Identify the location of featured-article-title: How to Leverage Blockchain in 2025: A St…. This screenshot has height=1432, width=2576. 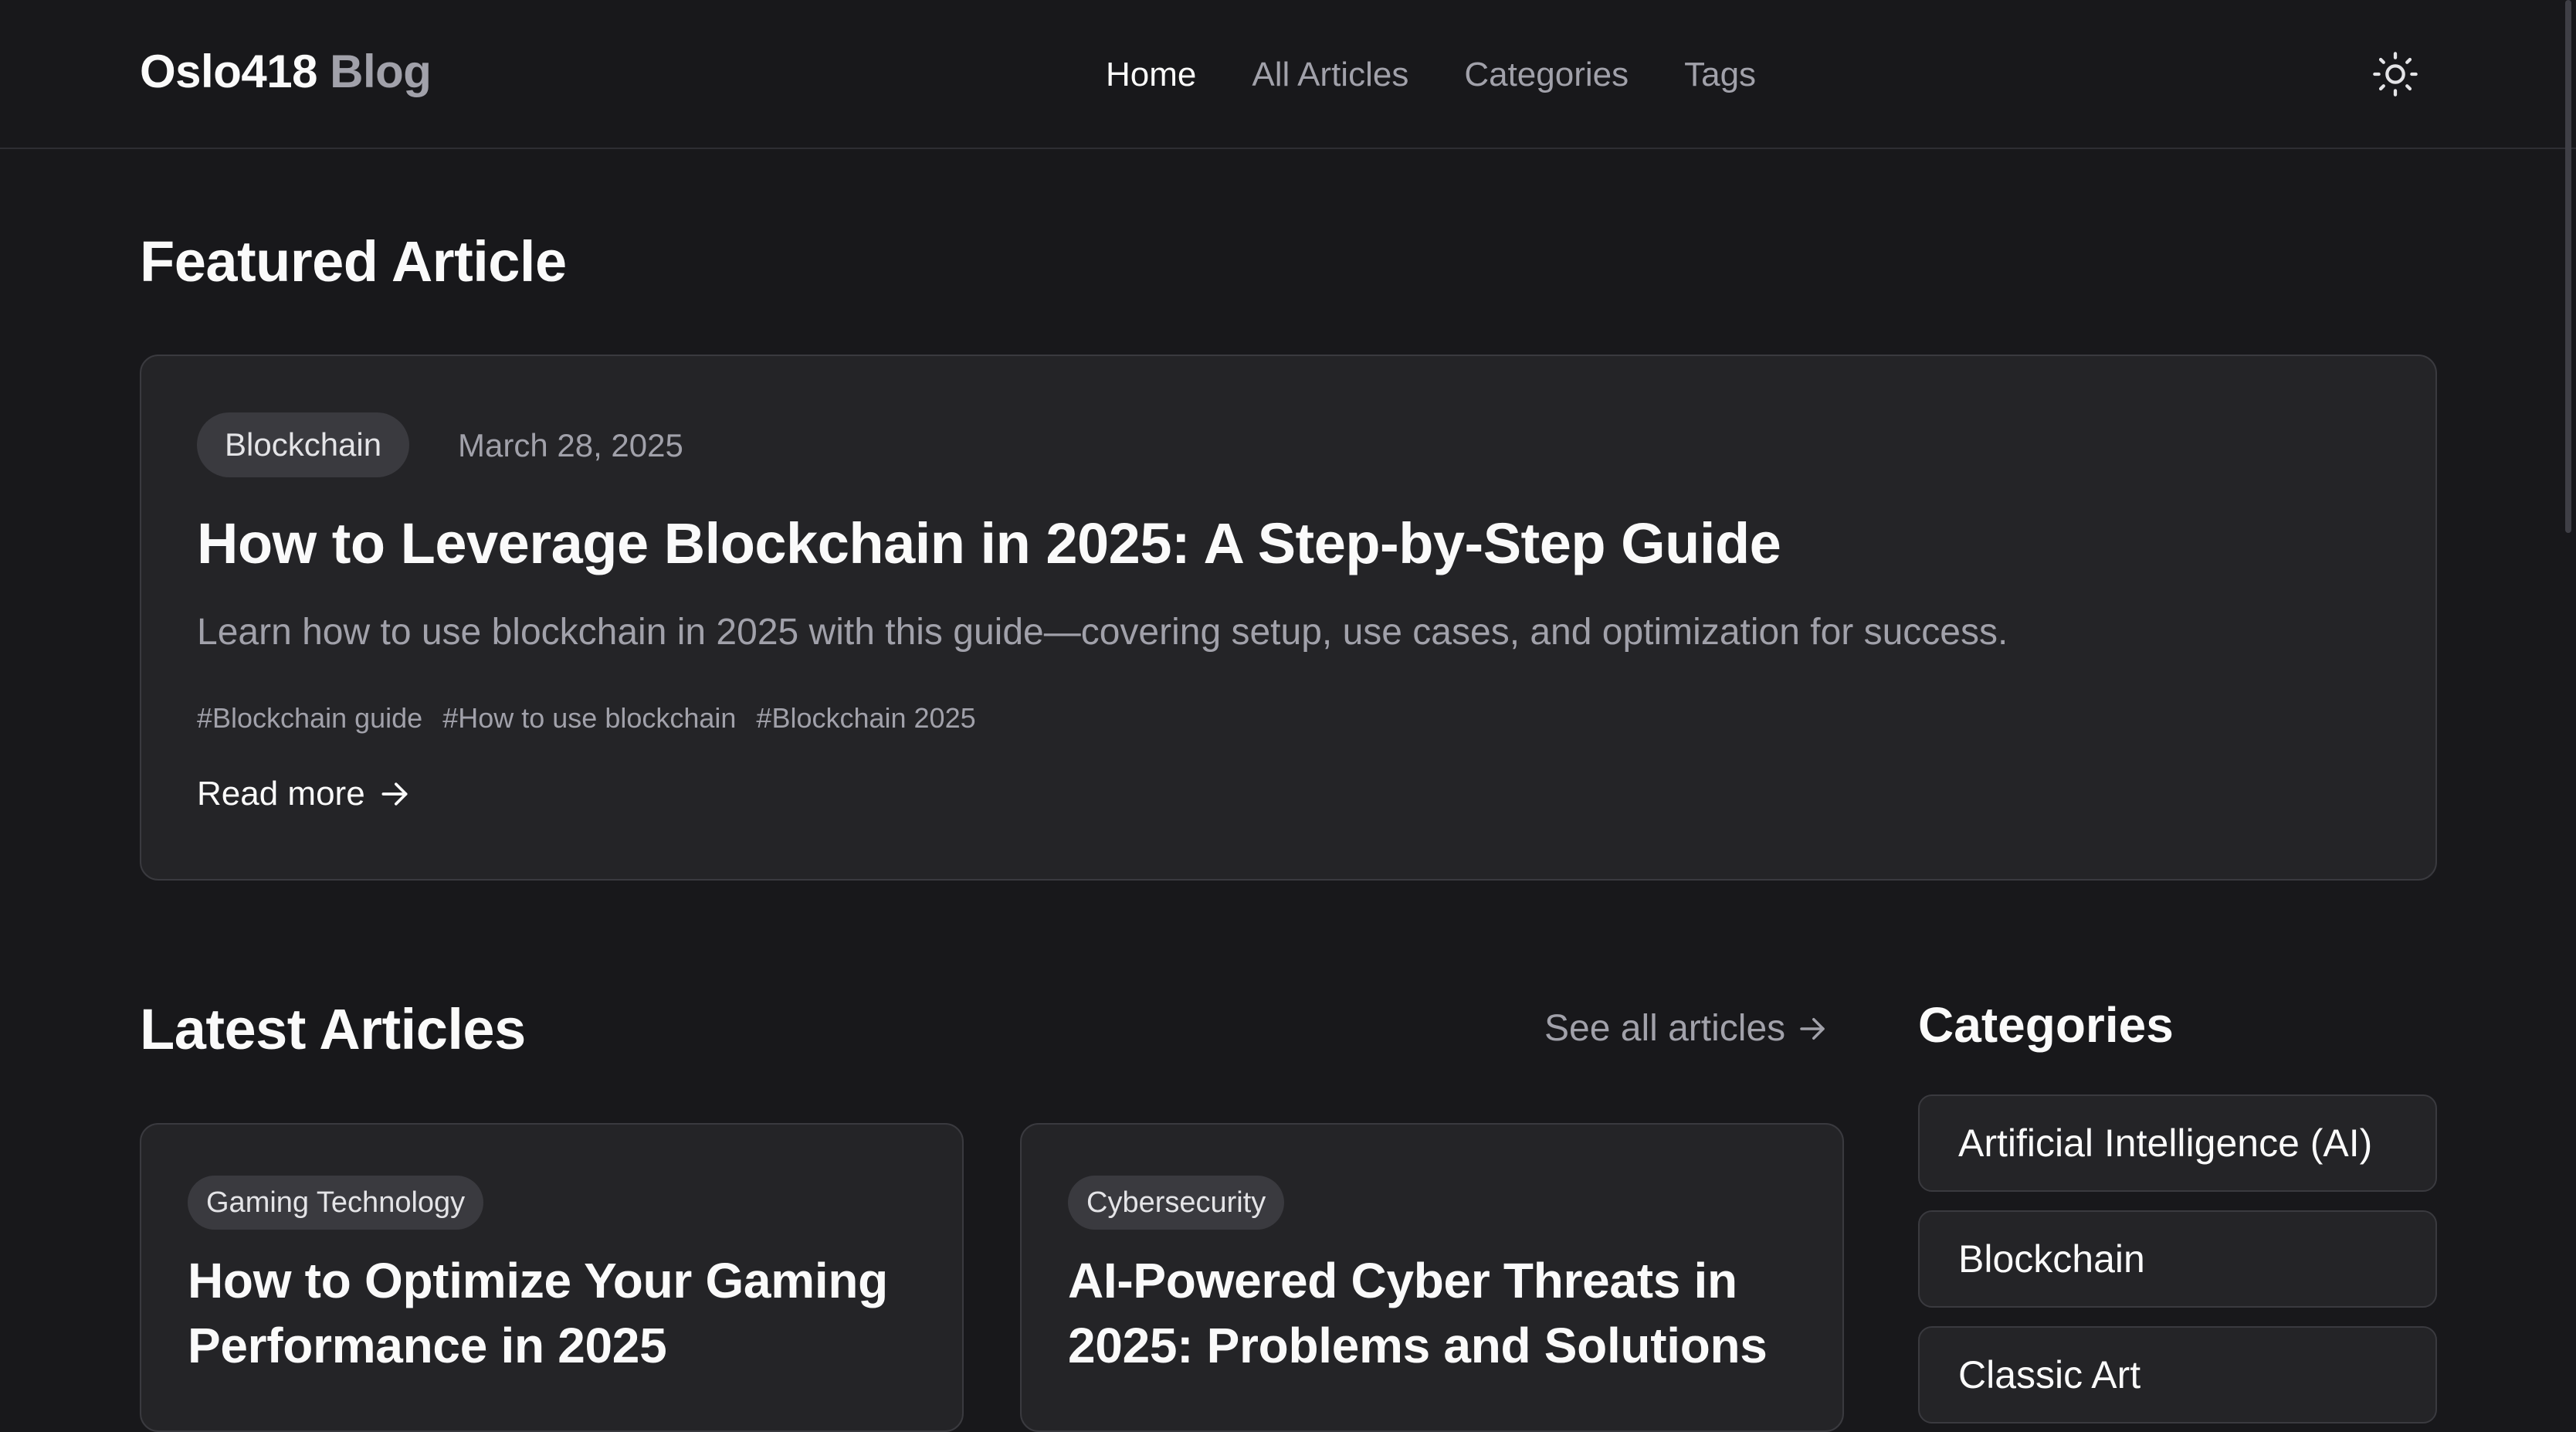
(989, 543).